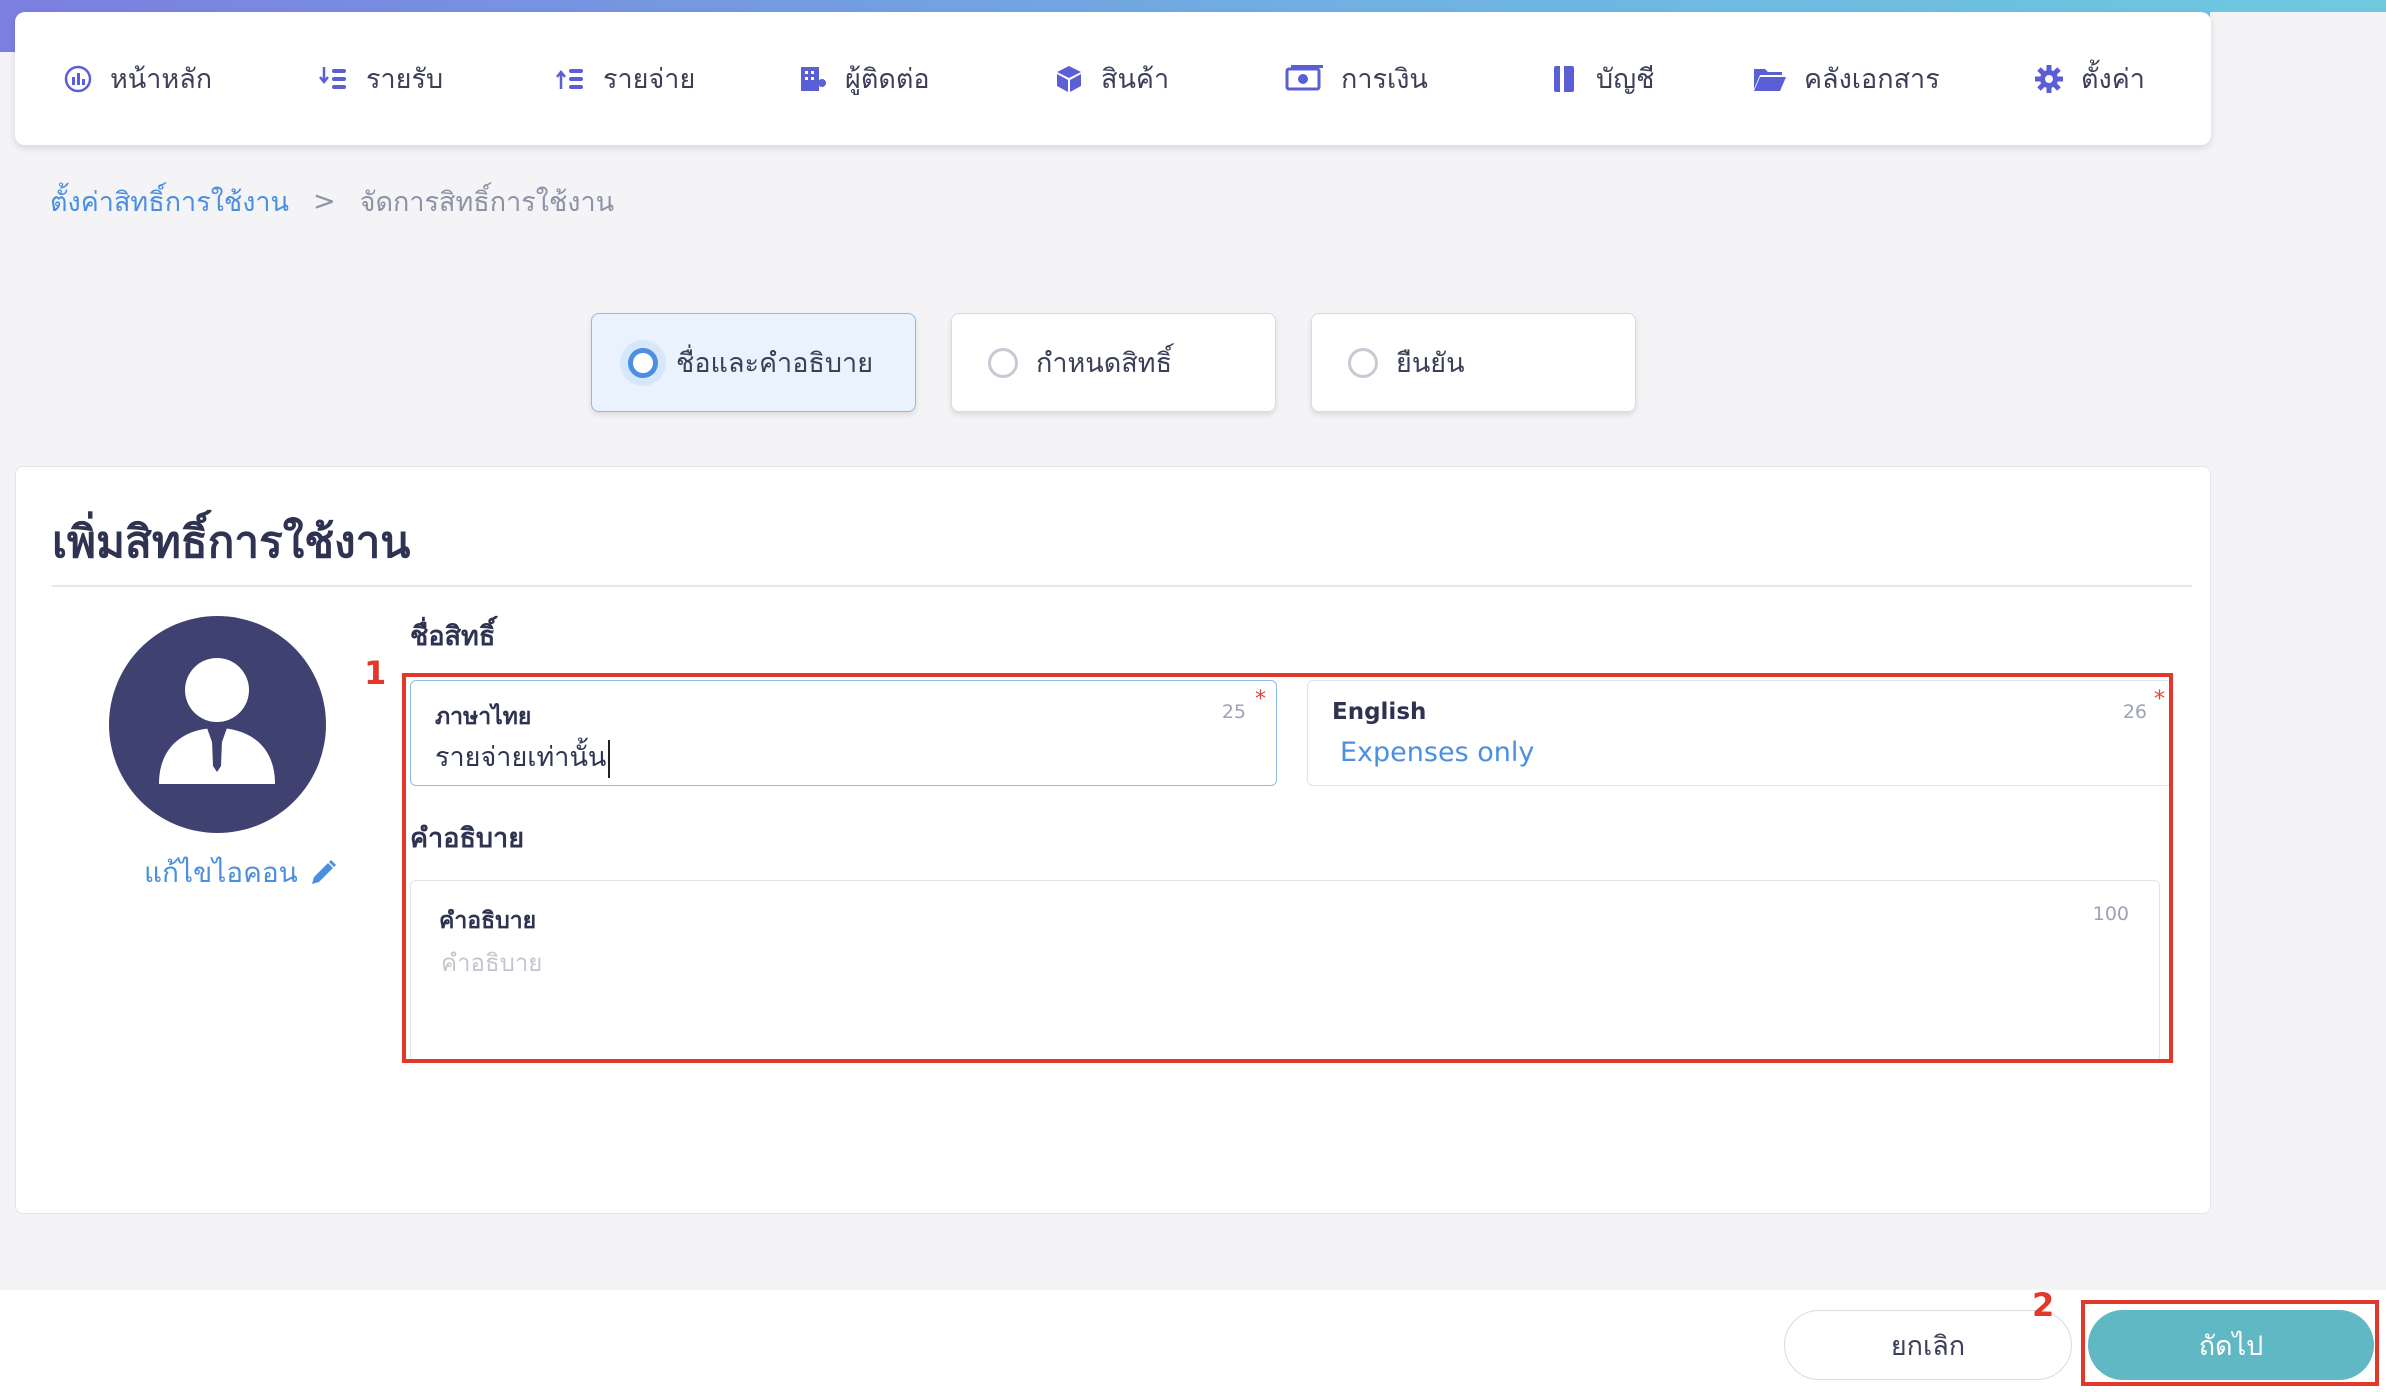 This screenshot has height=1392, width=2386. I want to click on nav-label: บัญชี, so click(1625, 79).